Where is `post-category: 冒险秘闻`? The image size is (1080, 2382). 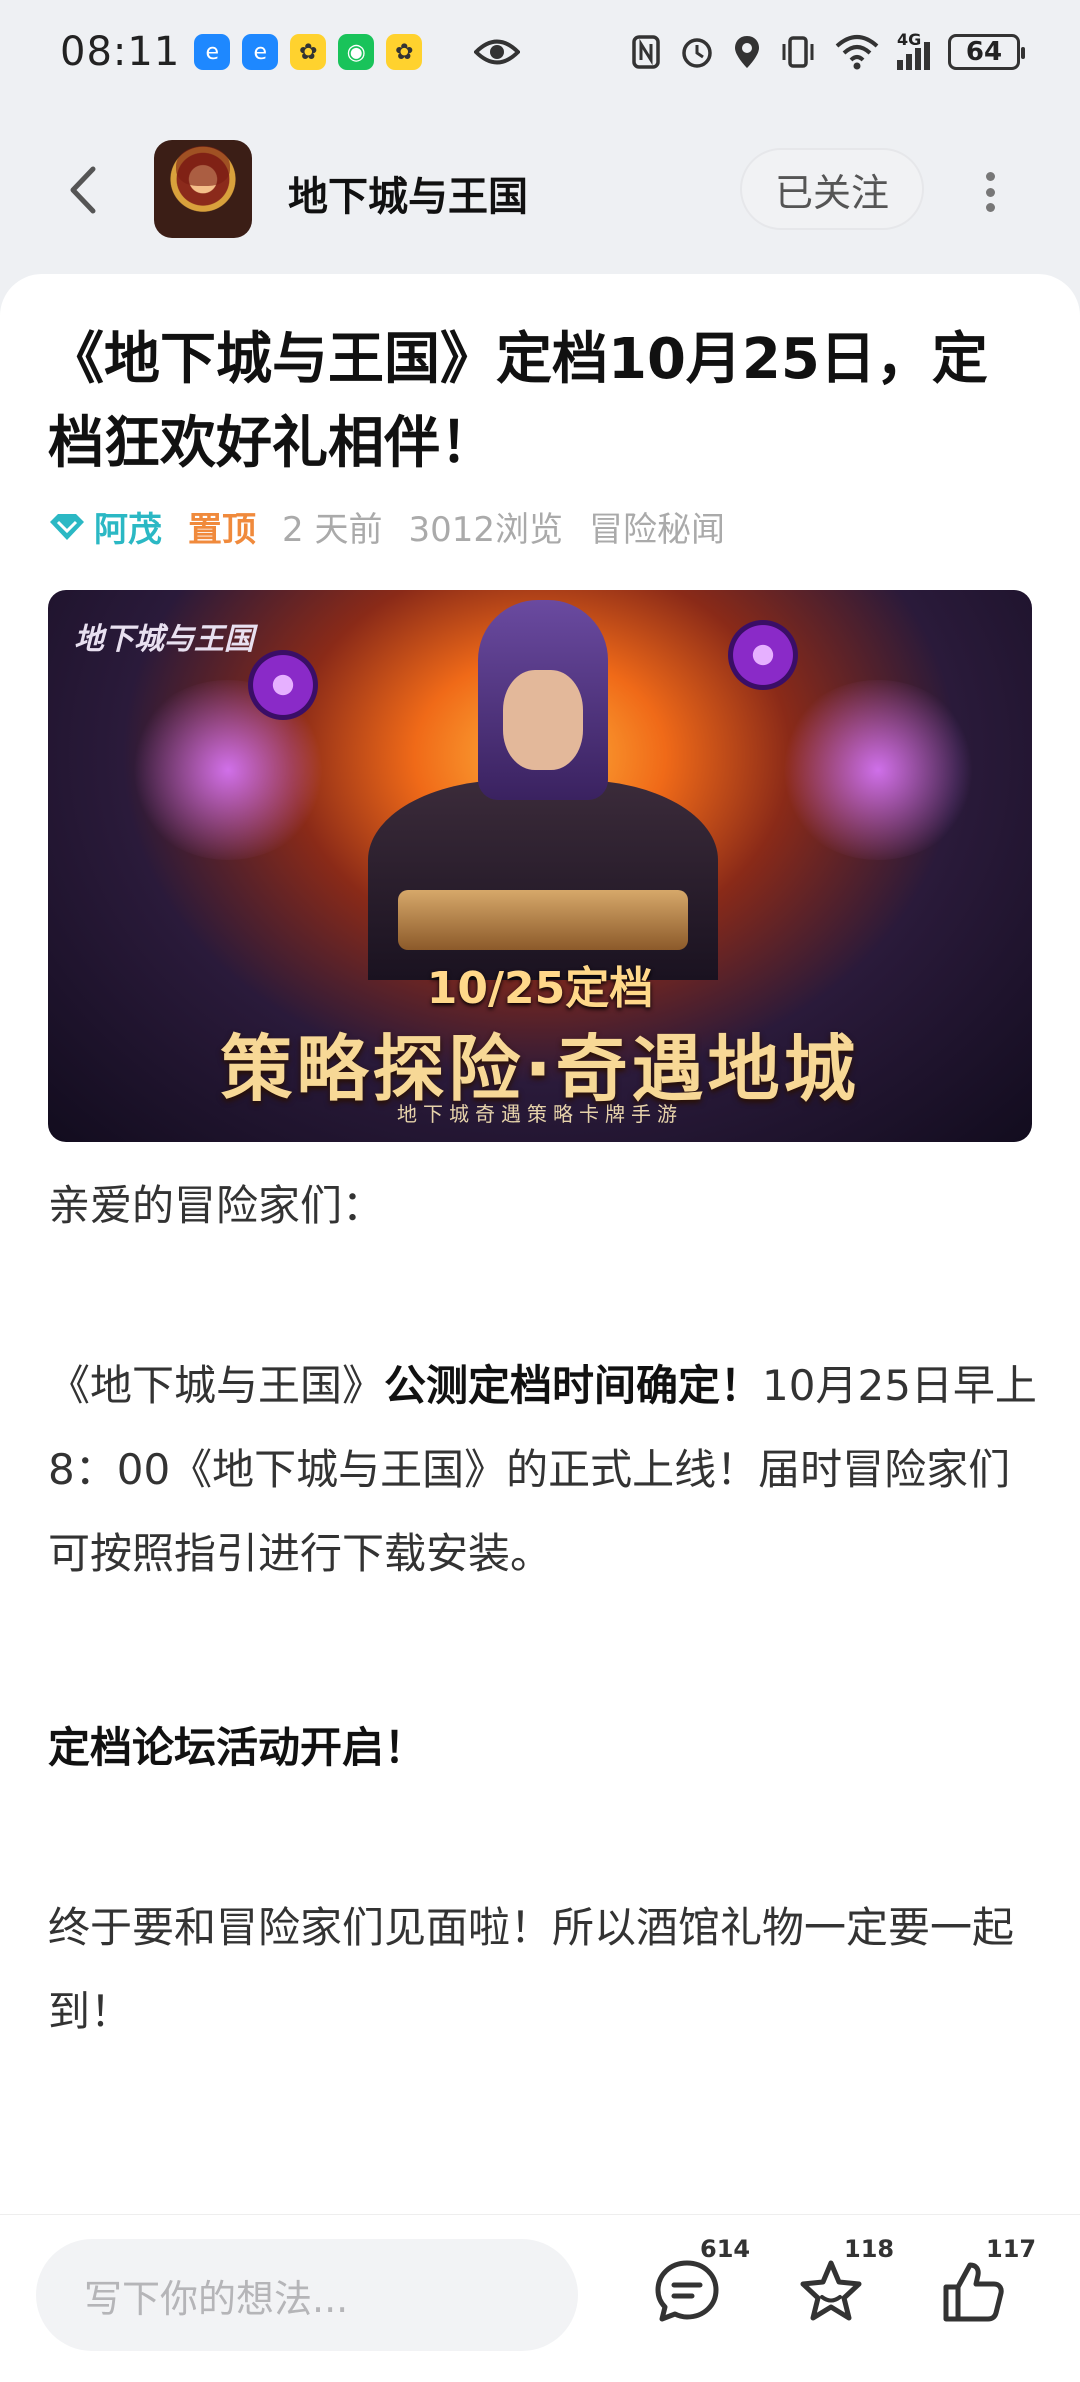
post-category: 冒险秘闻 is located at coordinates (657, 526).